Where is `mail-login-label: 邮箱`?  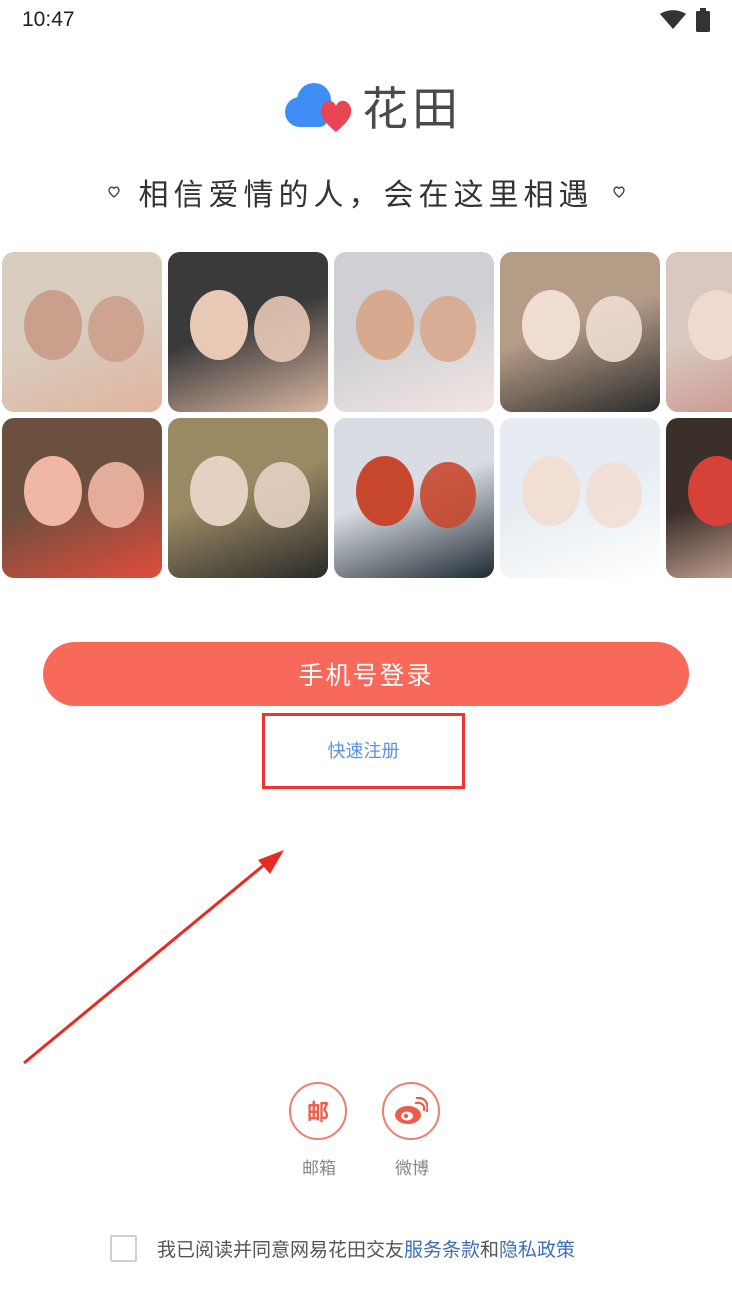
mail-login-label: 邮箱 is located at coordinates (319, 1169).